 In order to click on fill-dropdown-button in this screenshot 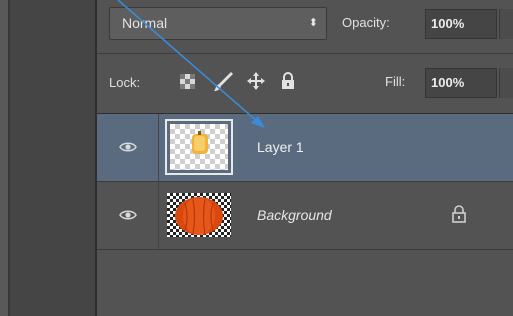, I will do `click(506, 83)`.